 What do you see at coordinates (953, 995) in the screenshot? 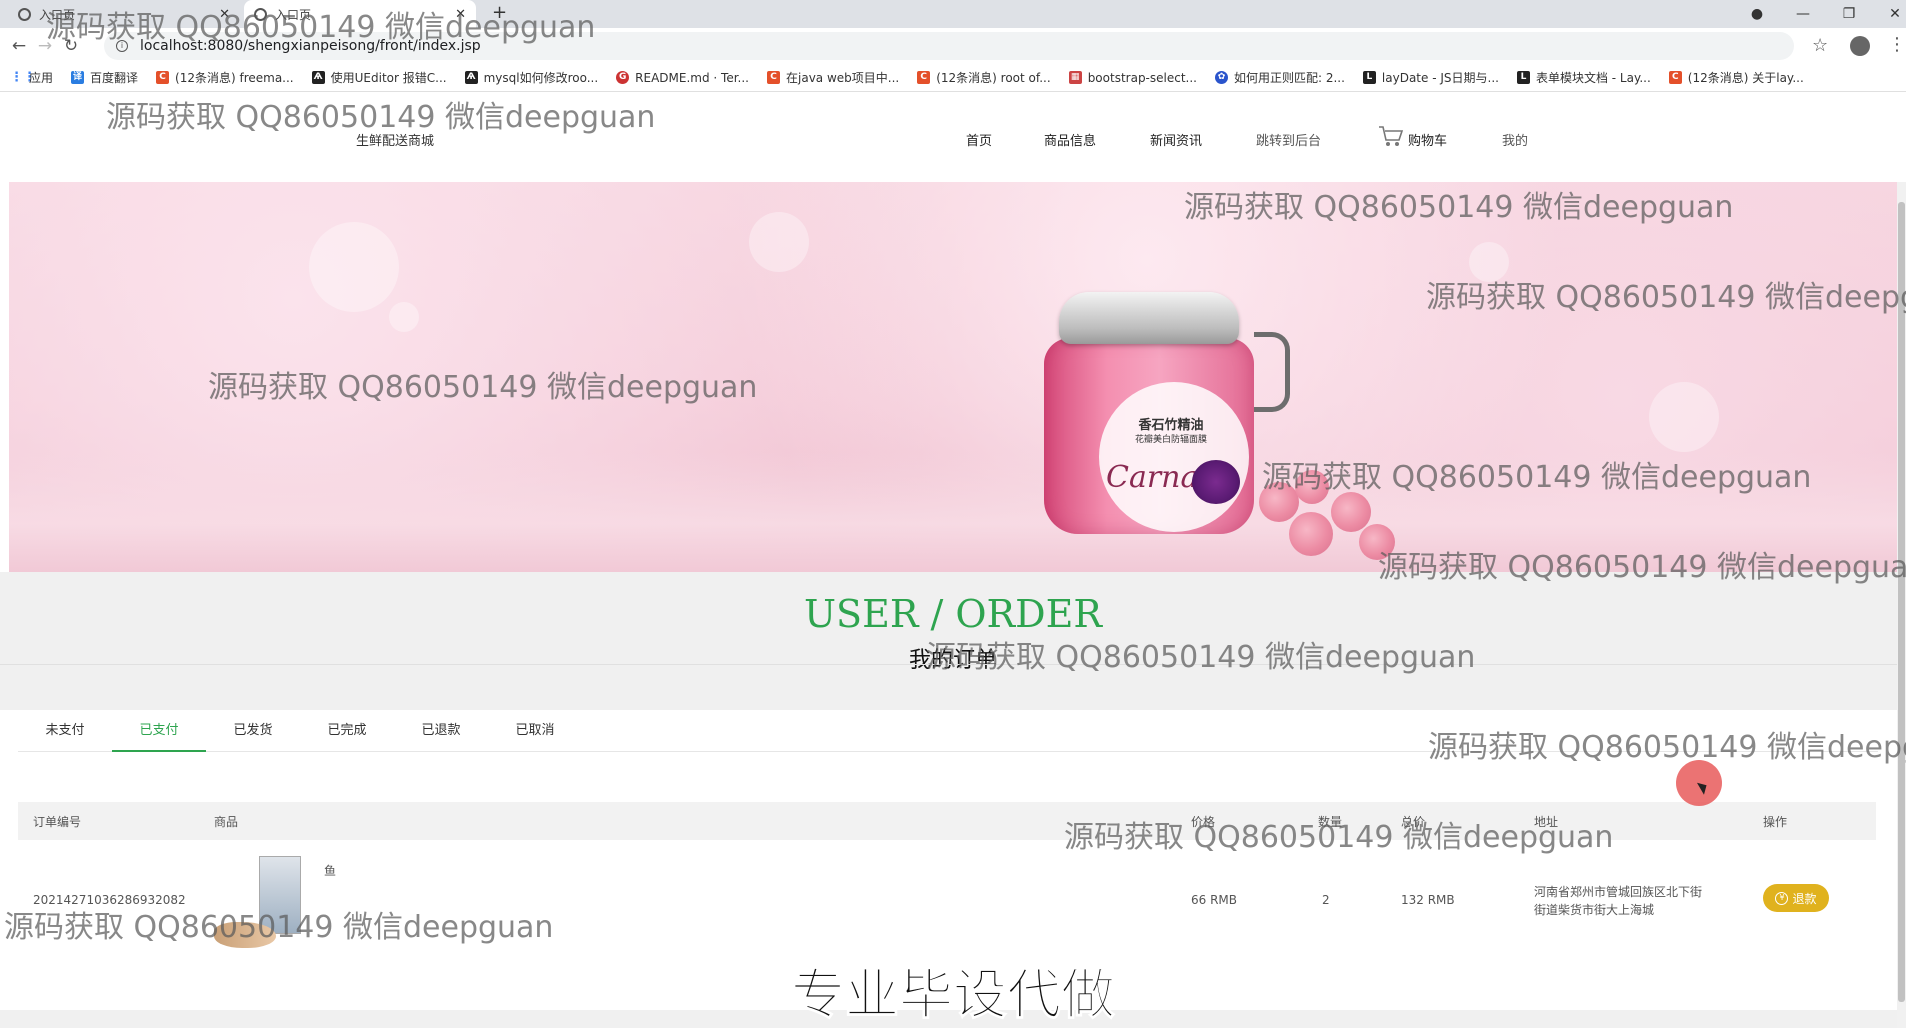
I see `video-caption: 专业毕设代做` at bounding box center [953, 995].